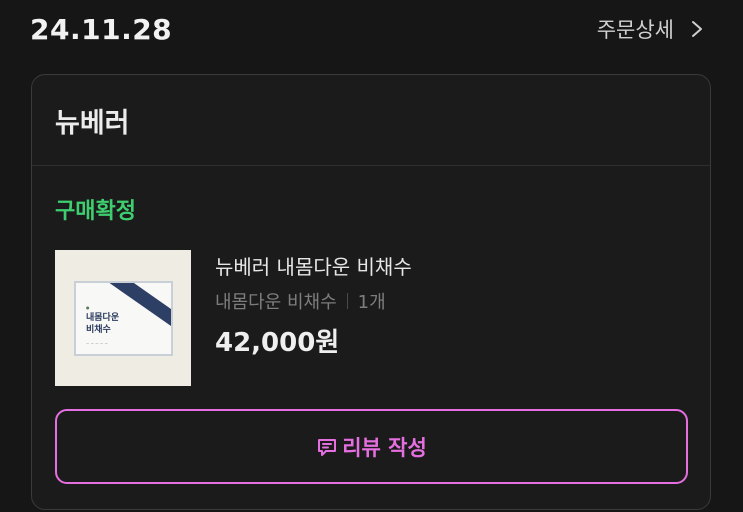  I want to click on product-thumbnail: ● 내몸다운 비채수 ~ ~ ~ ~ ~, so click(123, 318).